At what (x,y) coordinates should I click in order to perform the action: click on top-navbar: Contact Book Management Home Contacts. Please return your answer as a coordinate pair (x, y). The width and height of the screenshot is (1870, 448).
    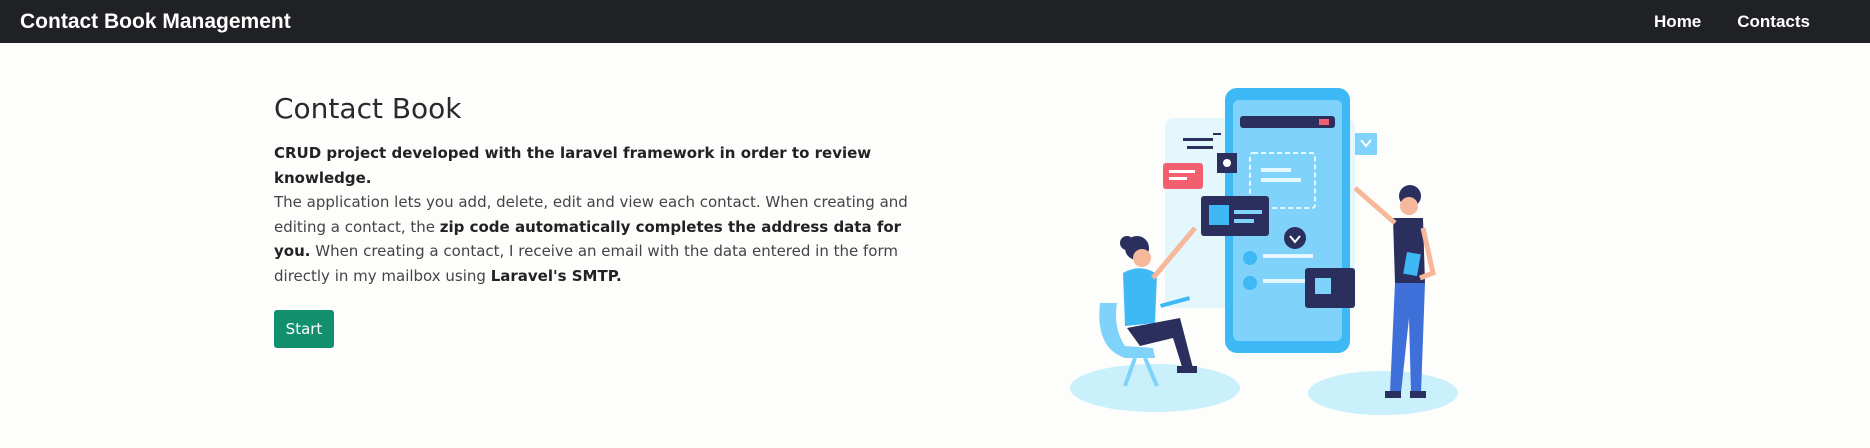
    Looking at the image, I should click on (935, 21).